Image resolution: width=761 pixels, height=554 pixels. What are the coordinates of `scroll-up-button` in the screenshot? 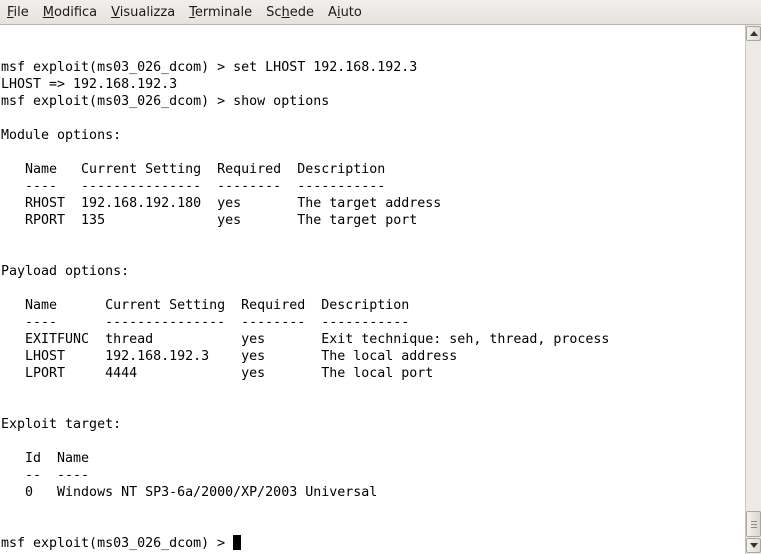 It's located at (753, 33).